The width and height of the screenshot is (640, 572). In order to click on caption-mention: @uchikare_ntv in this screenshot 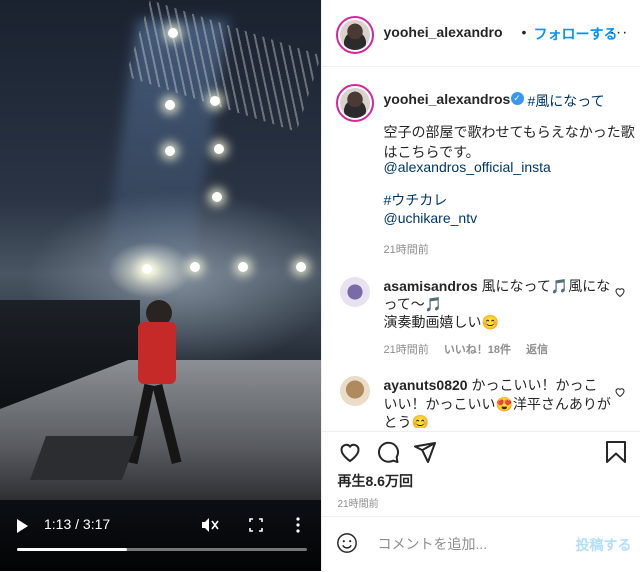, I will do `click(431, 218)`.